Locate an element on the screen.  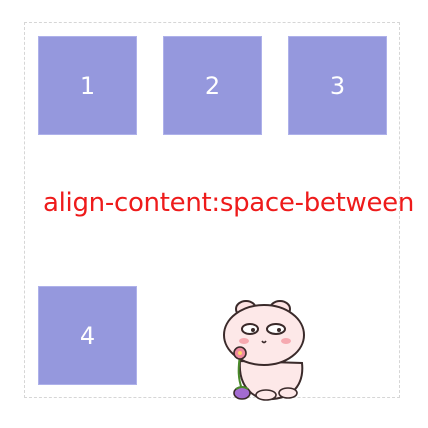
flex-item-2: 2 is located at coordinates (212, 85).